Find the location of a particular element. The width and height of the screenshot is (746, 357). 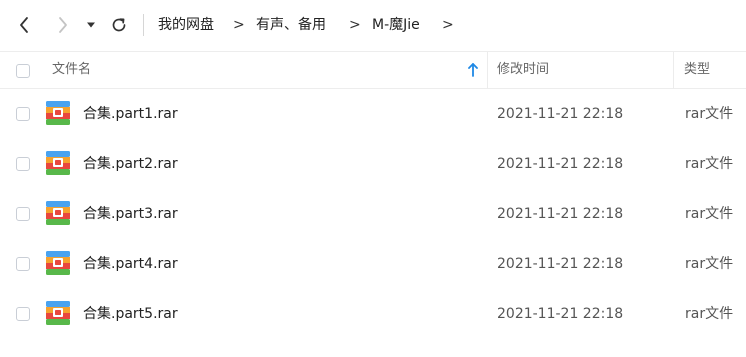

arrow-up-icon is located at coordinates (473, 70).